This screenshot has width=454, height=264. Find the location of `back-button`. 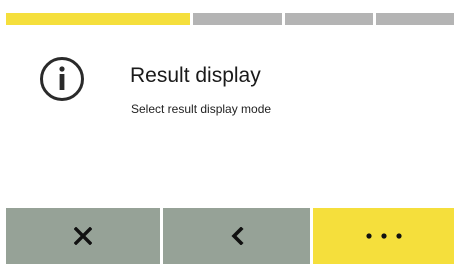

back-button is located at coordinates (236, 236).